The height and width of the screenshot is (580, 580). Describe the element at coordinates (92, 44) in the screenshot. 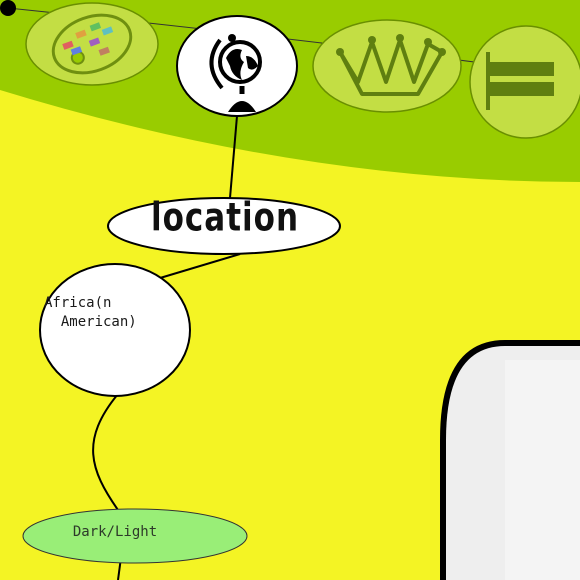

I see `palette-button` at that location.